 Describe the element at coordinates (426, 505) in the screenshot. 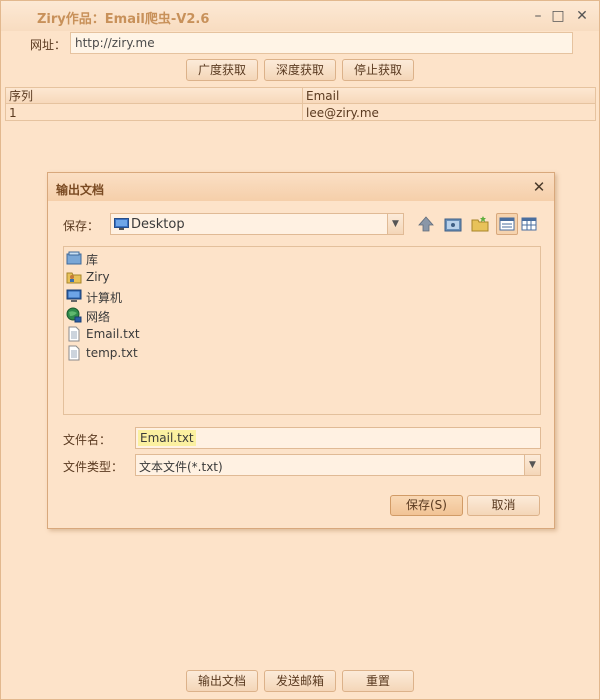

I see `save-button: 保存(S)` at that location.